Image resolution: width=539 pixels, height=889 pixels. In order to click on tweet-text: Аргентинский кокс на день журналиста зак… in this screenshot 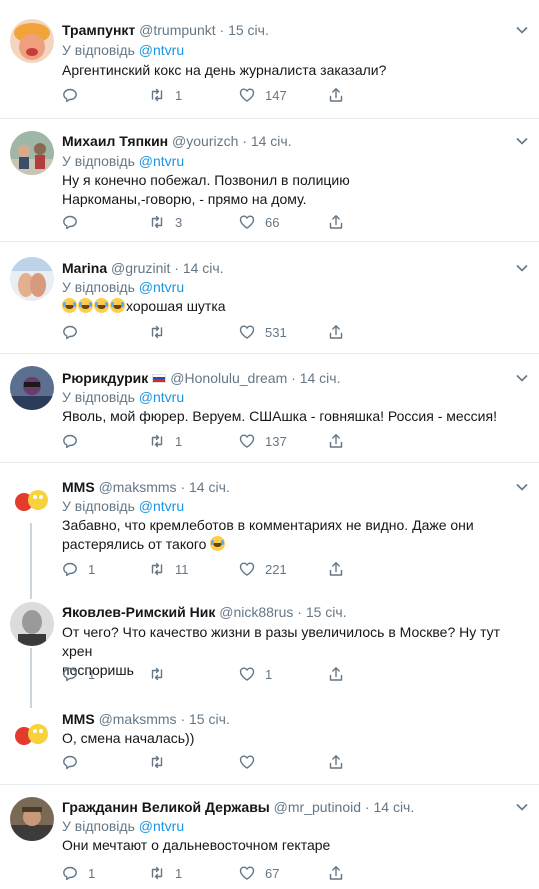, I will do `click(224, 70)`.